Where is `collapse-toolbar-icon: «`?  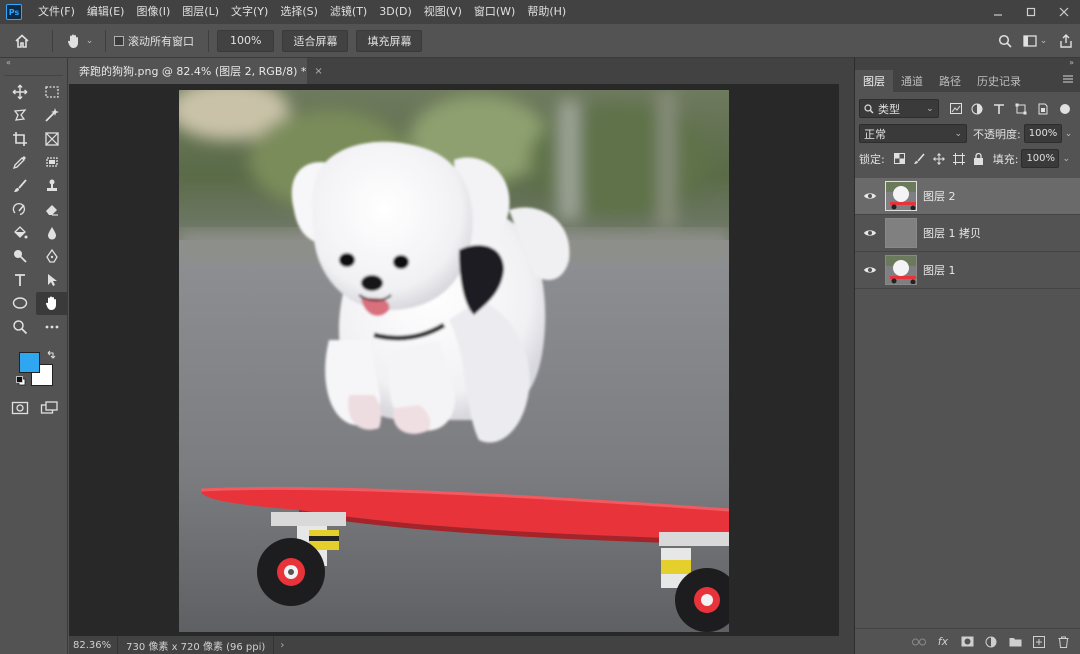 collapse-toolbar-icon: « is located at coordinates (33, 63).